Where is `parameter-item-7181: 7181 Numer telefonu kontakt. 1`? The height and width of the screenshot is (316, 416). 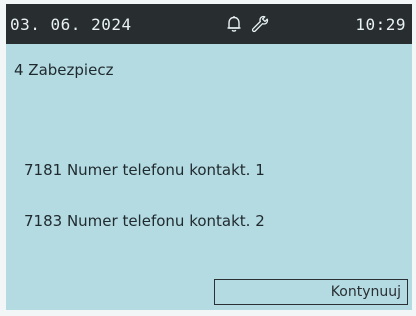 parameter-item-7181: 7181 Numer telefonu kontakt. 1 is located at coordinates (144, 170).